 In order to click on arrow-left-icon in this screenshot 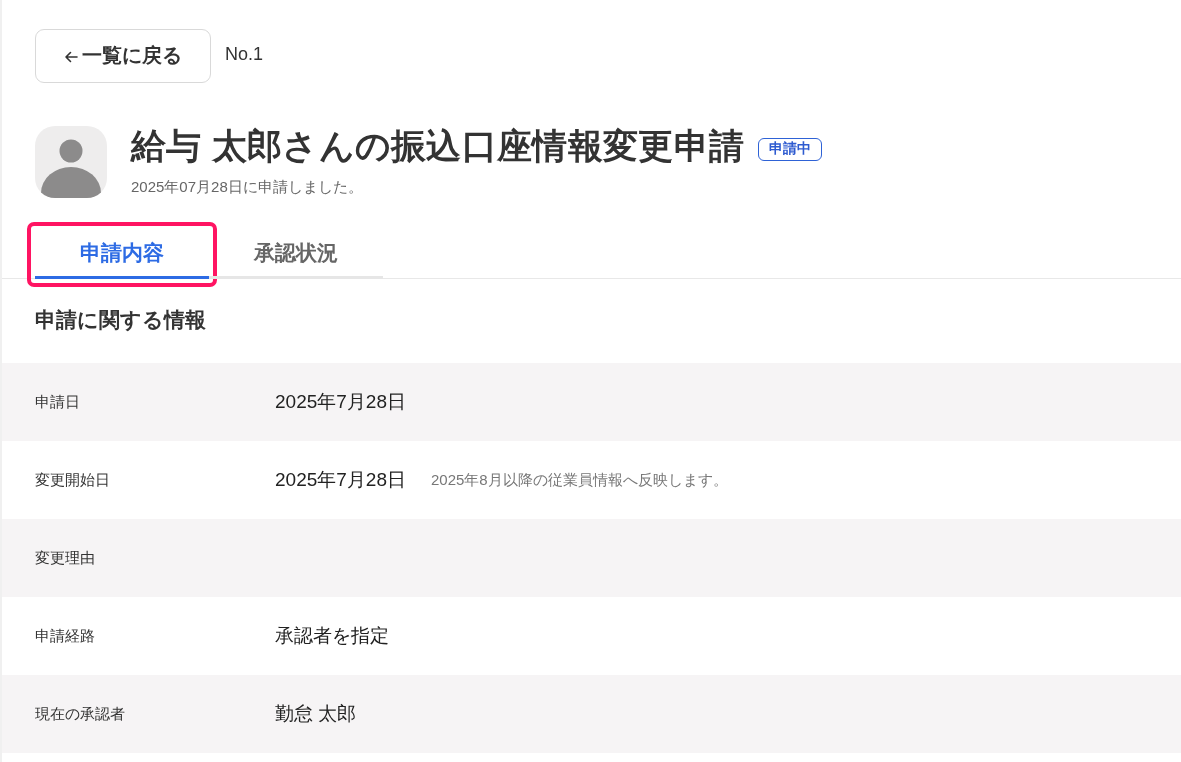, I will do `click(71, 57)`.